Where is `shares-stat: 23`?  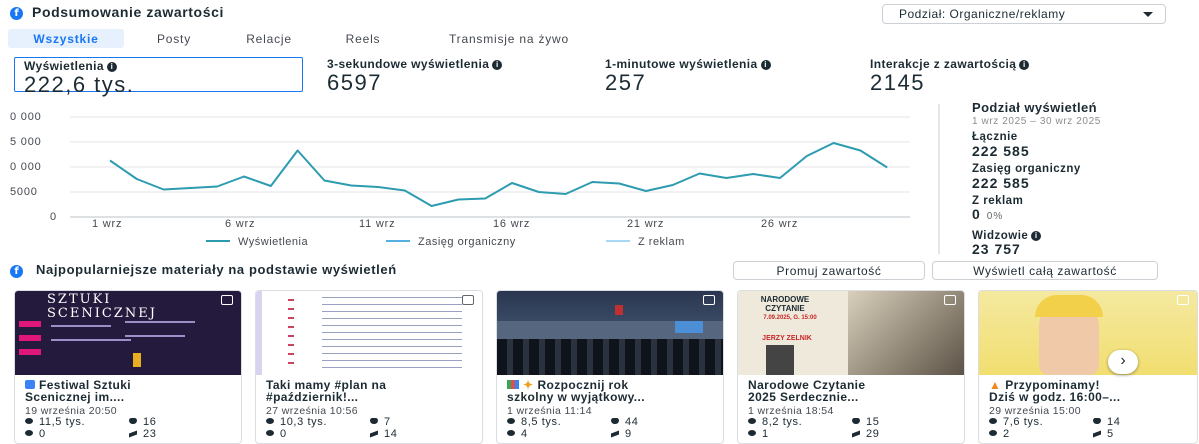 shares-stat: 23 is located at coordinates (142, 434).